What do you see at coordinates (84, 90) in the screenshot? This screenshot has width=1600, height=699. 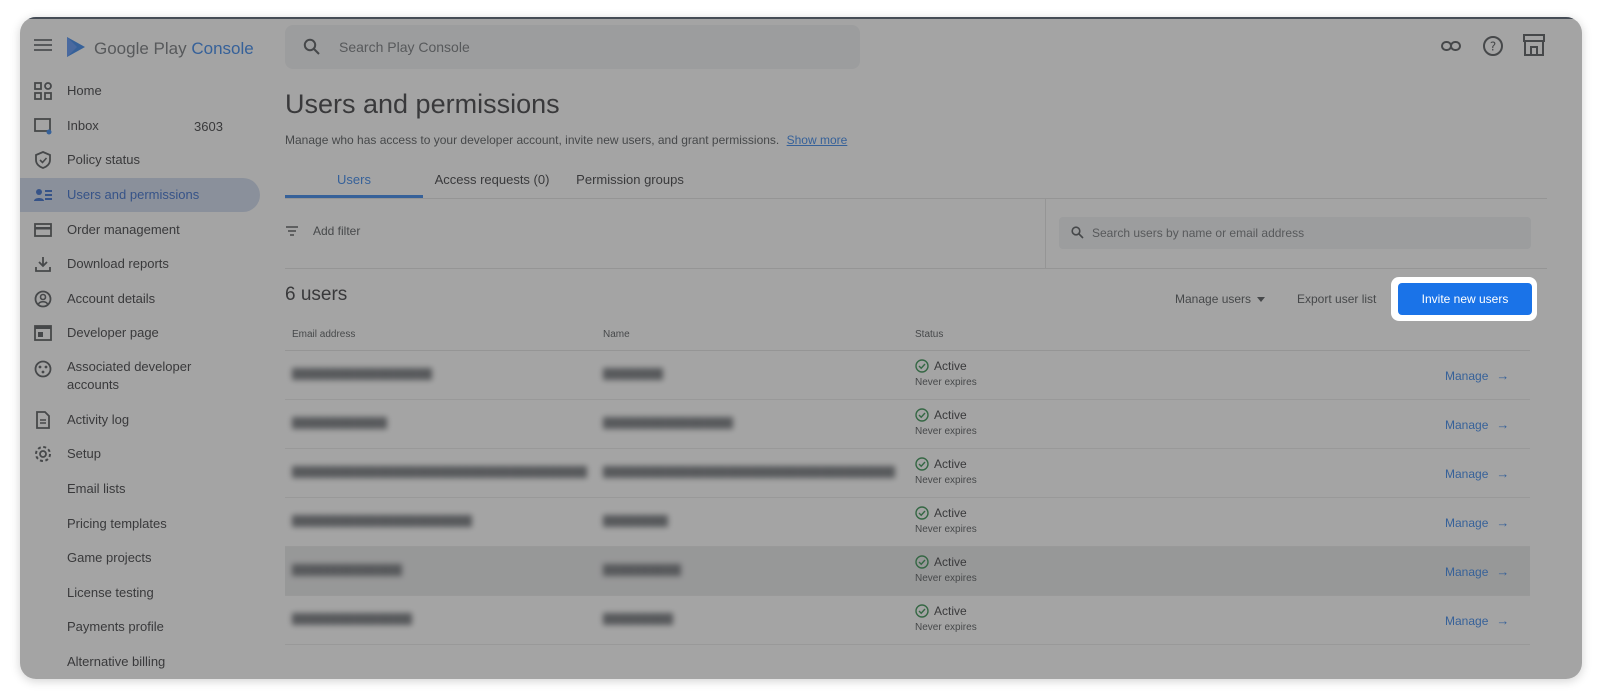 I see `sidebar-item-label: Home` at bounding box center [84, 90].